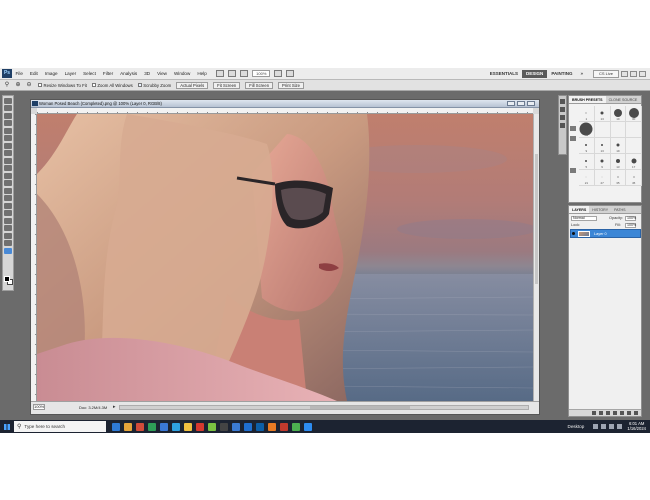 Image resolution: width=650 pixels, height=500 pixels. I want to click on add-mask-icon, so click(608, 413).